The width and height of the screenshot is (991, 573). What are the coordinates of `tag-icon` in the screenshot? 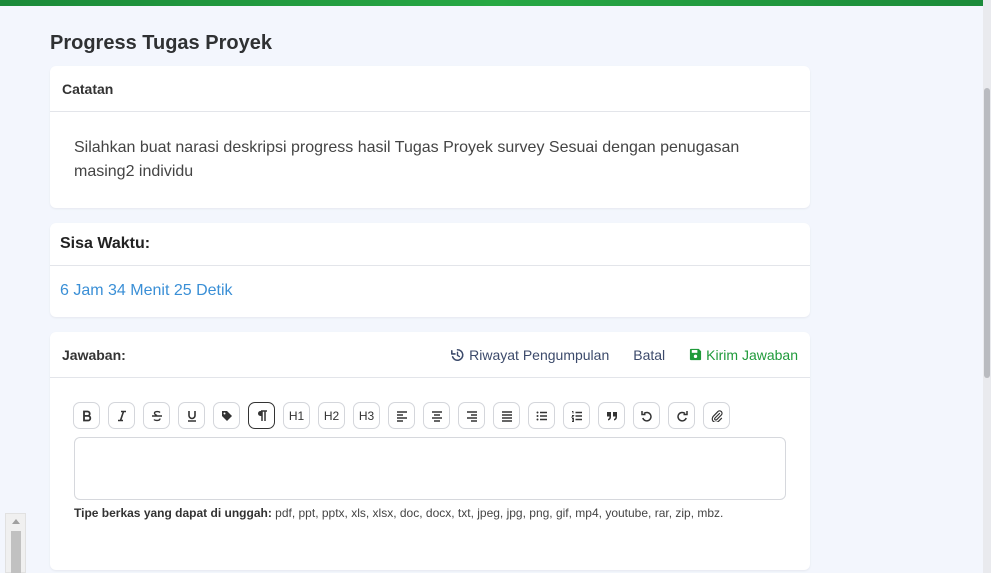 It's located at (227, 416).